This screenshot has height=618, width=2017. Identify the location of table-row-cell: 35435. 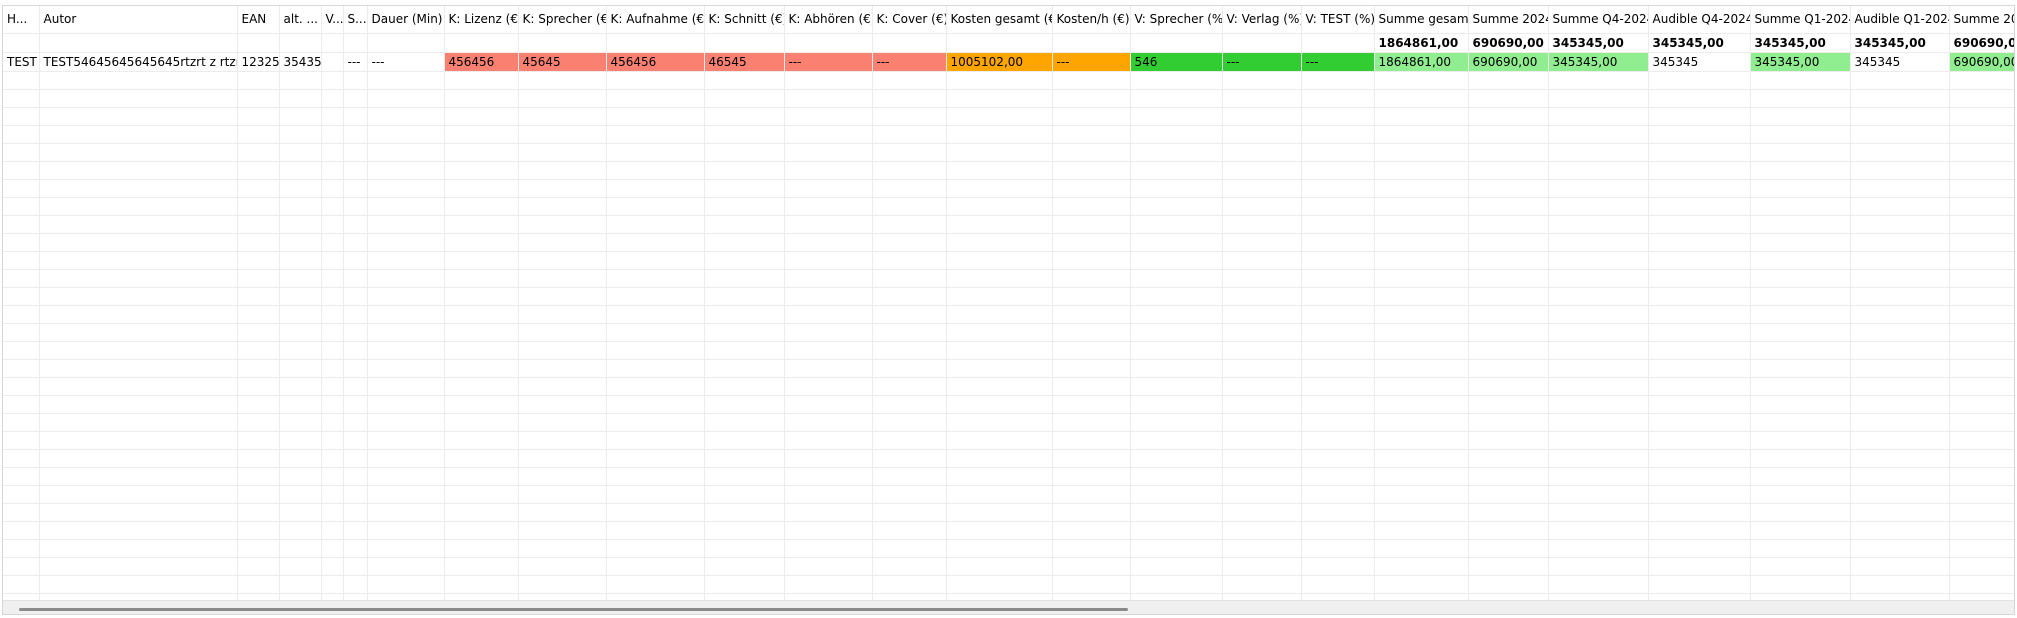
(300, 62).